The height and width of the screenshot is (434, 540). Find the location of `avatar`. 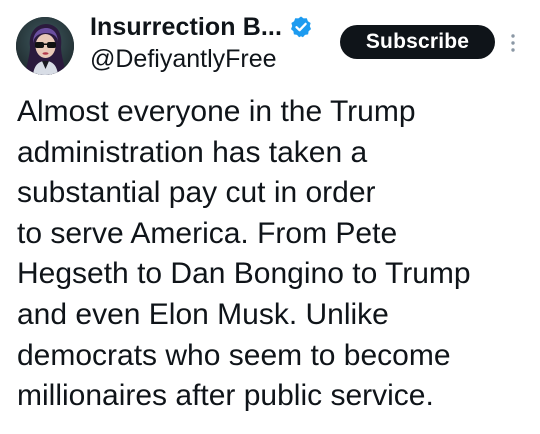

avatar is located at coordinates (45, 46).